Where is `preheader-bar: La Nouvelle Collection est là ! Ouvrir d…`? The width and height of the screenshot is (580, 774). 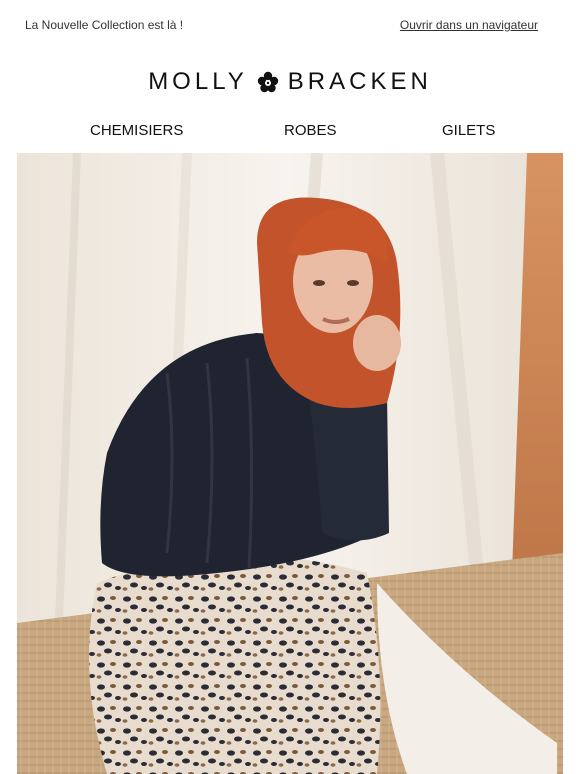
preheader-bar: La Nouvelle Collection est là ! Ouvrir d… is located at coordinates (290, 25).